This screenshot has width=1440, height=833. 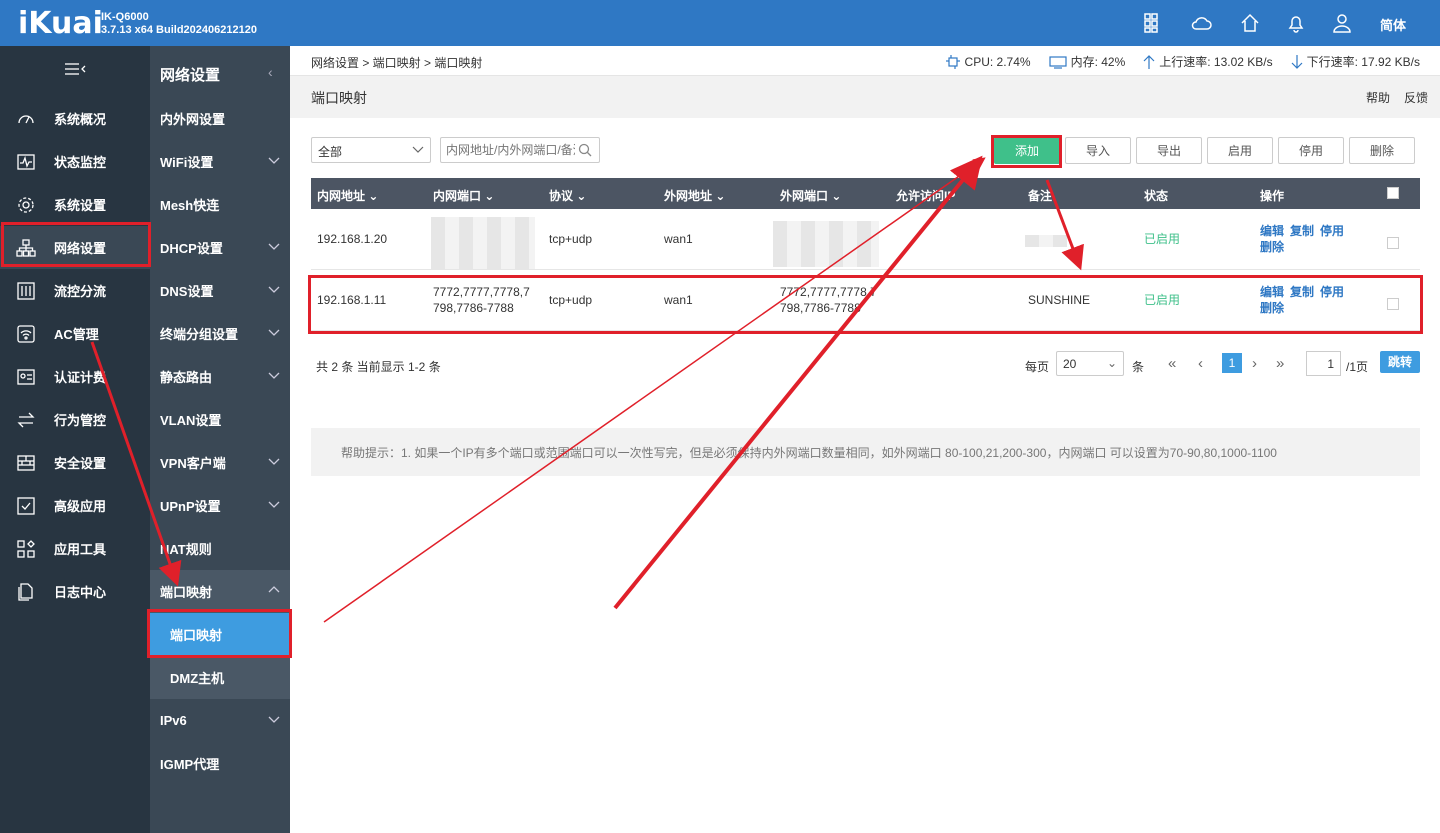 What do you see at coordinates (75, 548) in the screenshot?
I see `sidebar-item-11: 应用工具` at bounding box center [75, 548].